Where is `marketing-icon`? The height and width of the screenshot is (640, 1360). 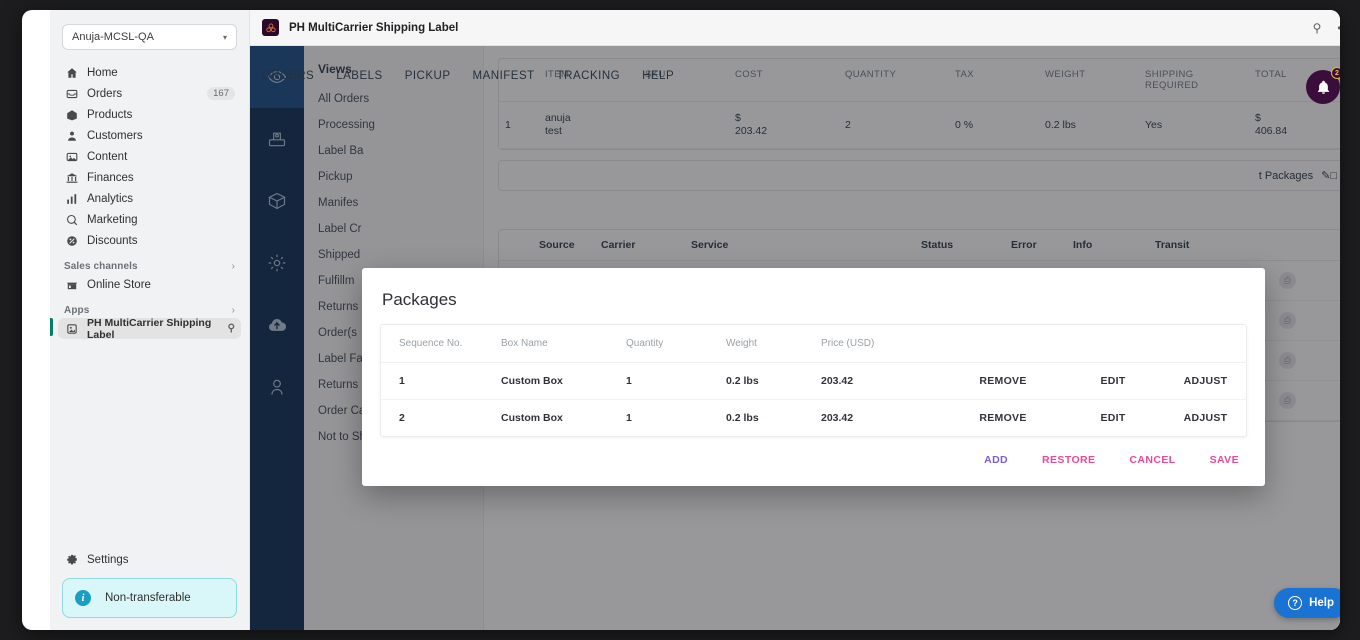
marketing-icon is located at coordinates (71, 219).